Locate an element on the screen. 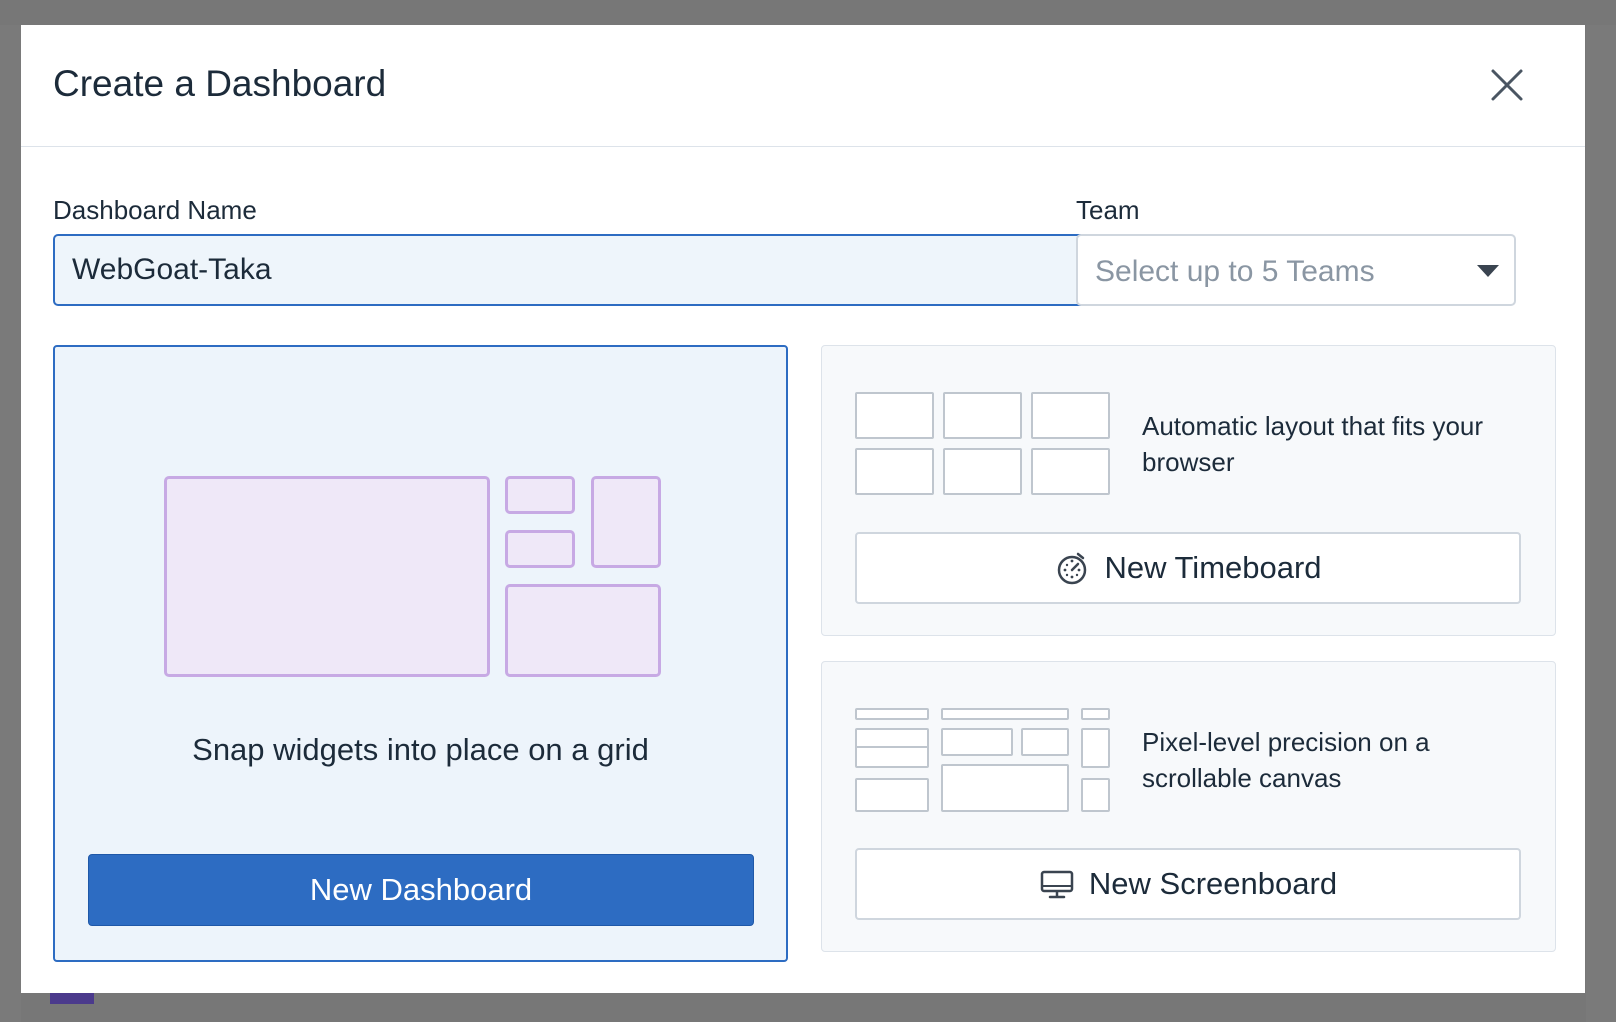 This screenshot has width=1616, height=1022. free-layout-illustration is located at coordinates (985, 762).